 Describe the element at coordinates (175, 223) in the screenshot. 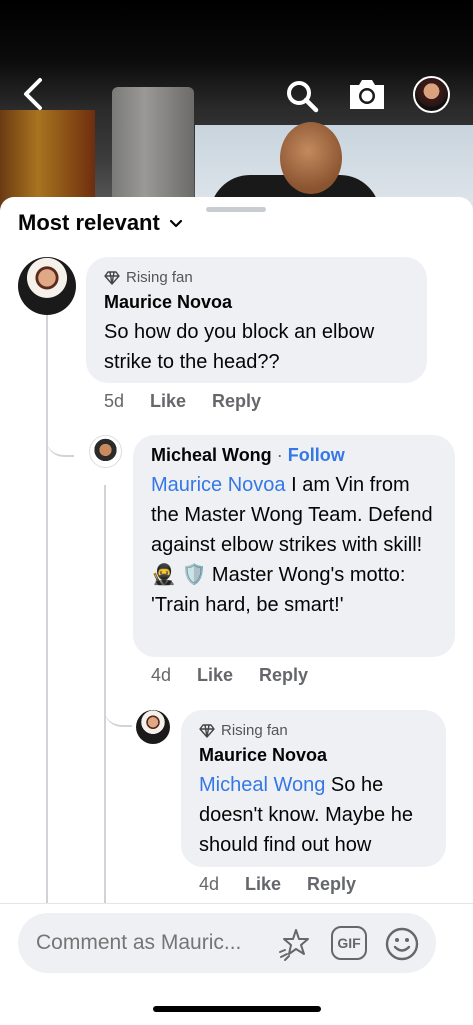

I see `chevron-down-icon` at that location.